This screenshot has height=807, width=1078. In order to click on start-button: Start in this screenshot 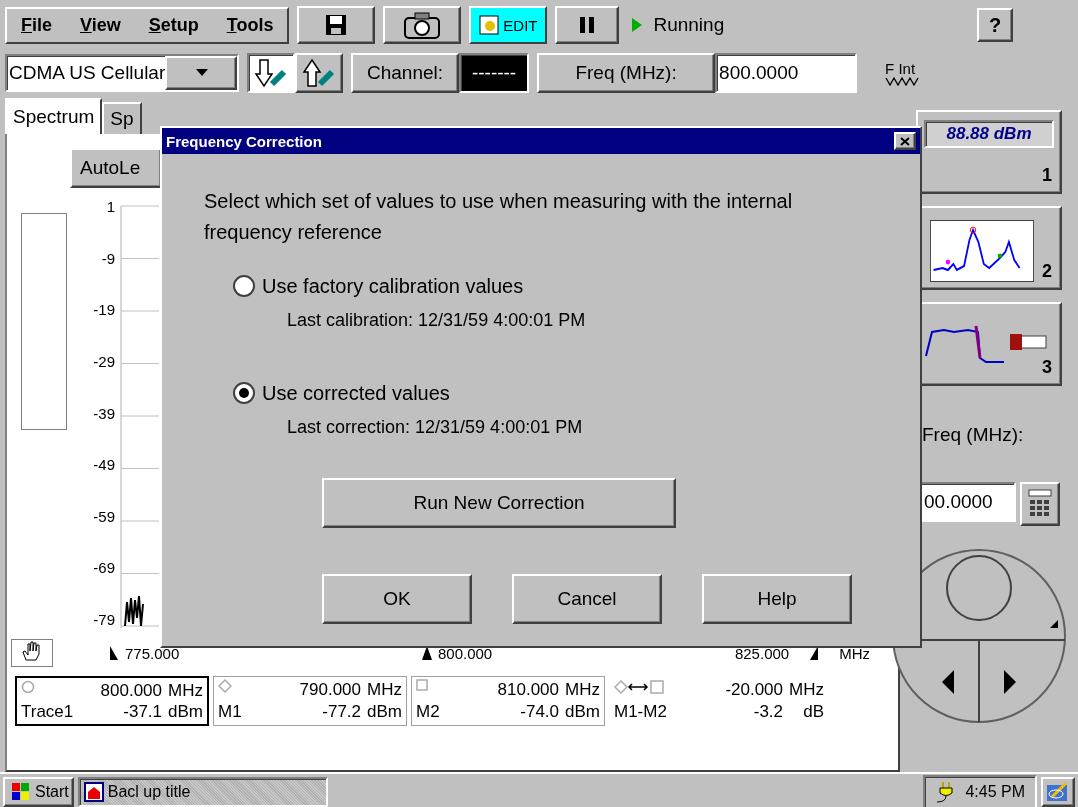, I will do `click(38, 791)`.